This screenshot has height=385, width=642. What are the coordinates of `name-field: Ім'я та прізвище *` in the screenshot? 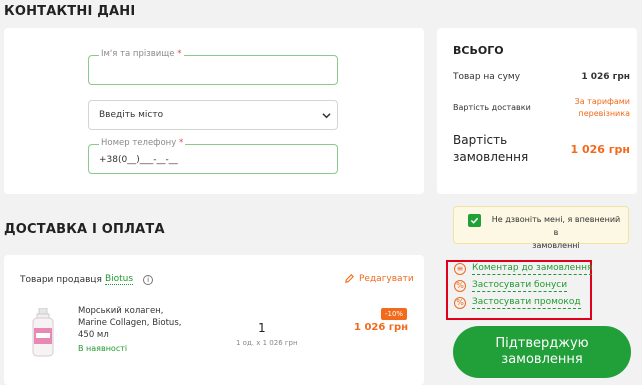 It's located at (213, 67).